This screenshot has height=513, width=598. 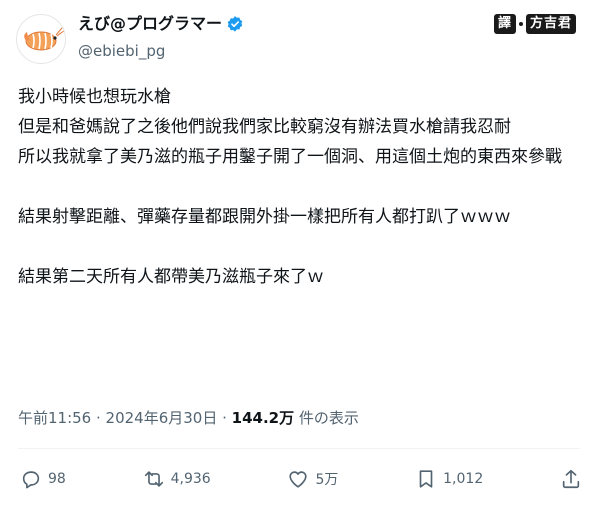 I want to click on tweet-meta: 午前11:56 · 2024年6月30日 · 144.2万 件の表示, so click(x=188, y=418).